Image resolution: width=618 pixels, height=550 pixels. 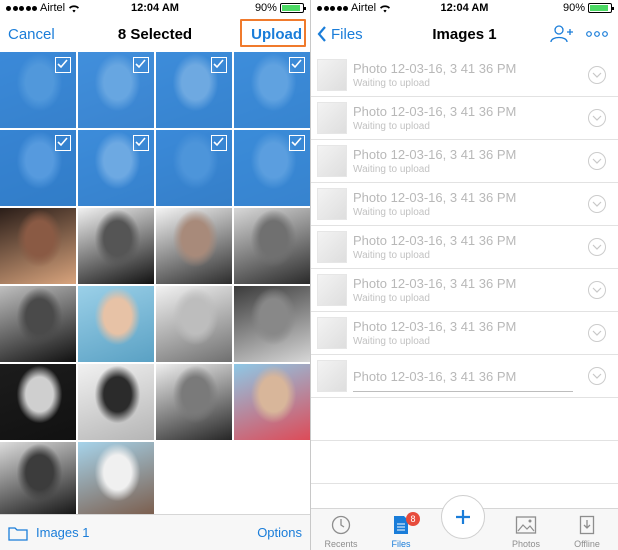 I want to click on photos-icon, so click(x=526, y=525).